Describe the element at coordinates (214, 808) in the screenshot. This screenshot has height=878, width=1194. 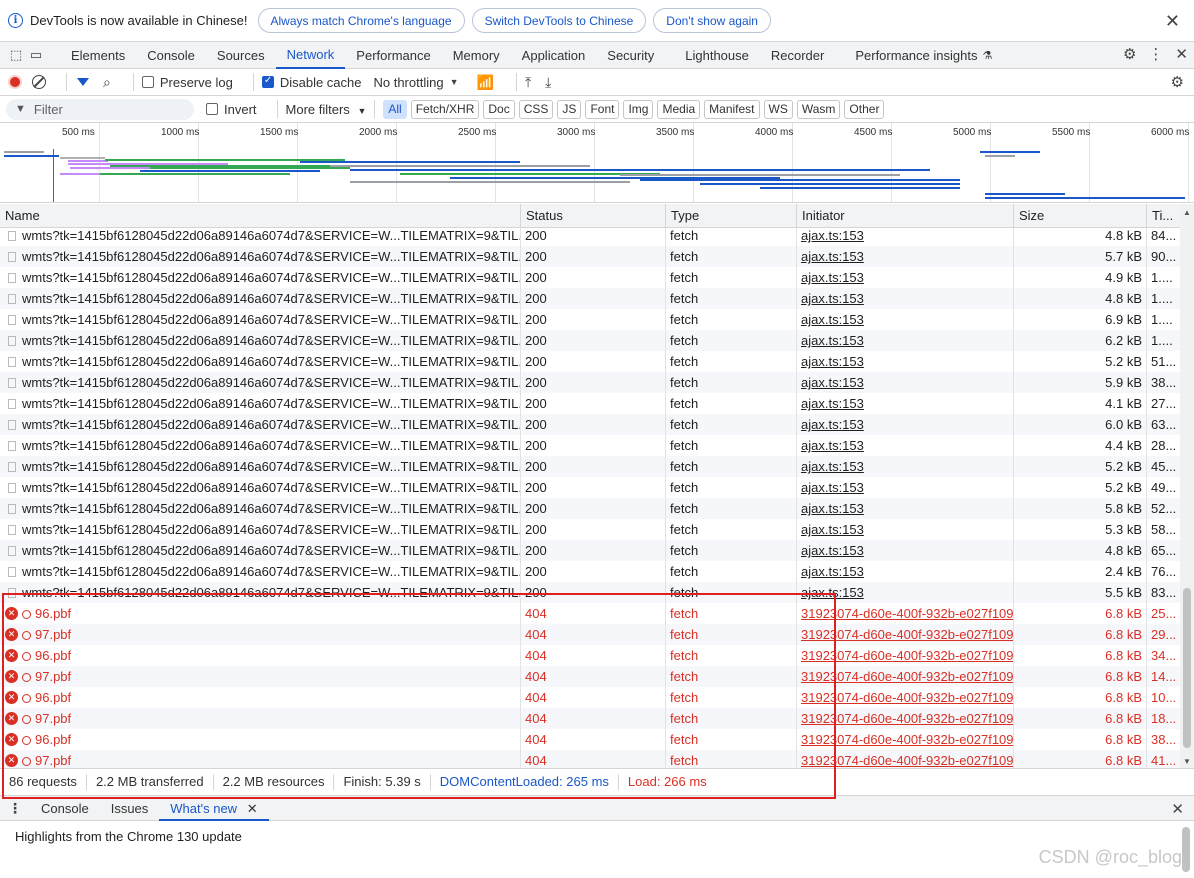
I see `drawer-tab-whats-new: What's new ✕` at that location.